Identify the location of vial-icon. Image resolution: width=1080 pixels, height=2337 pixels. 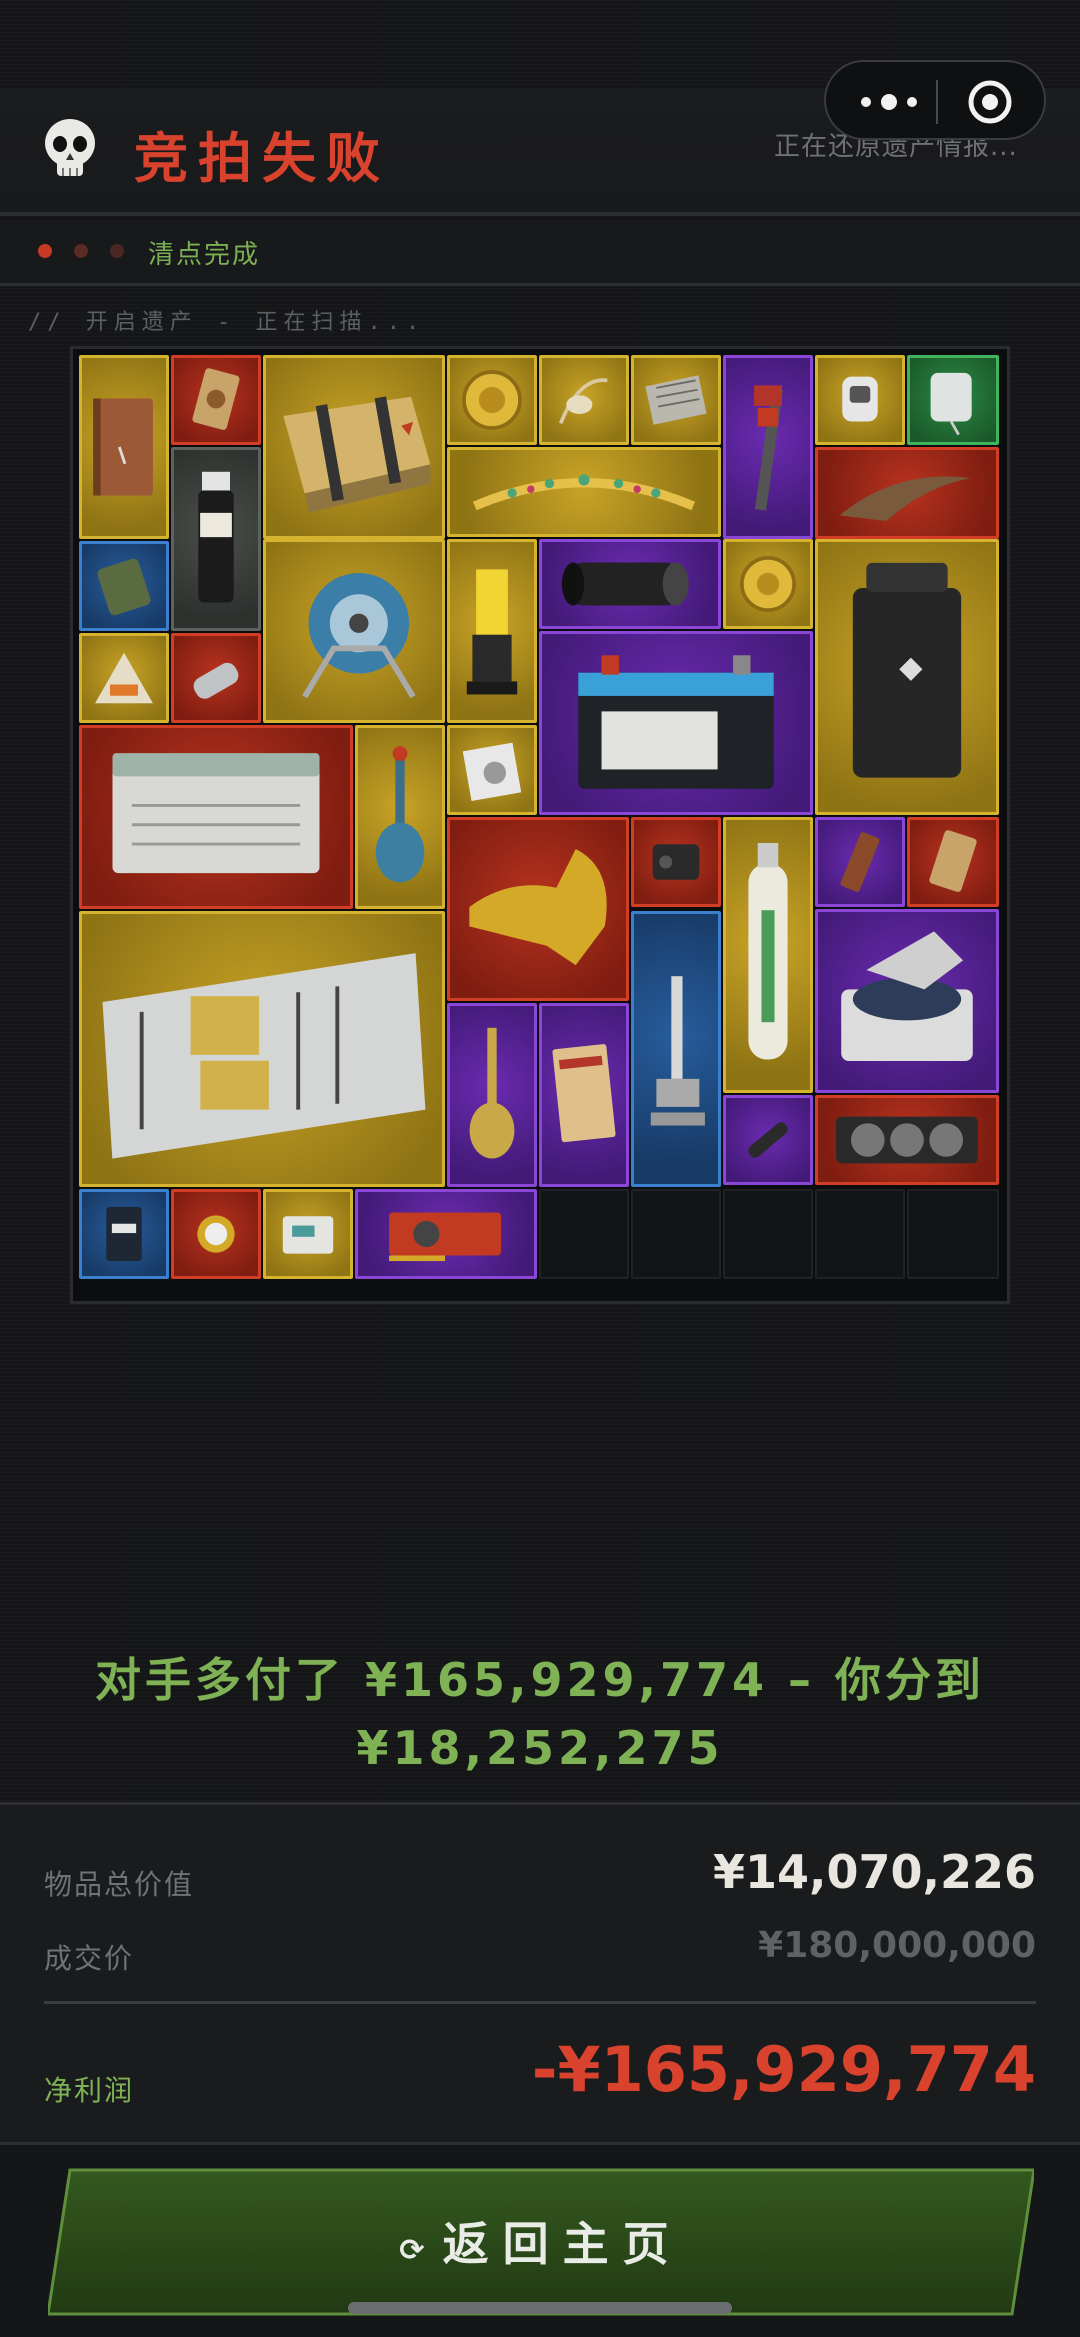
(216, 537).